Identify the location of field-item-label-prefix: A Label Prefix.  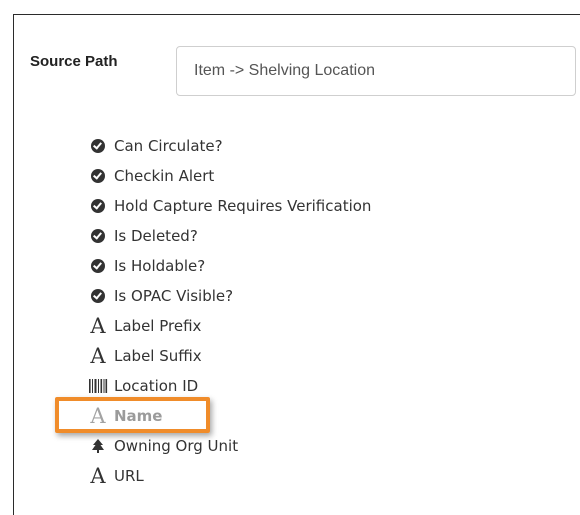
(229, 326).